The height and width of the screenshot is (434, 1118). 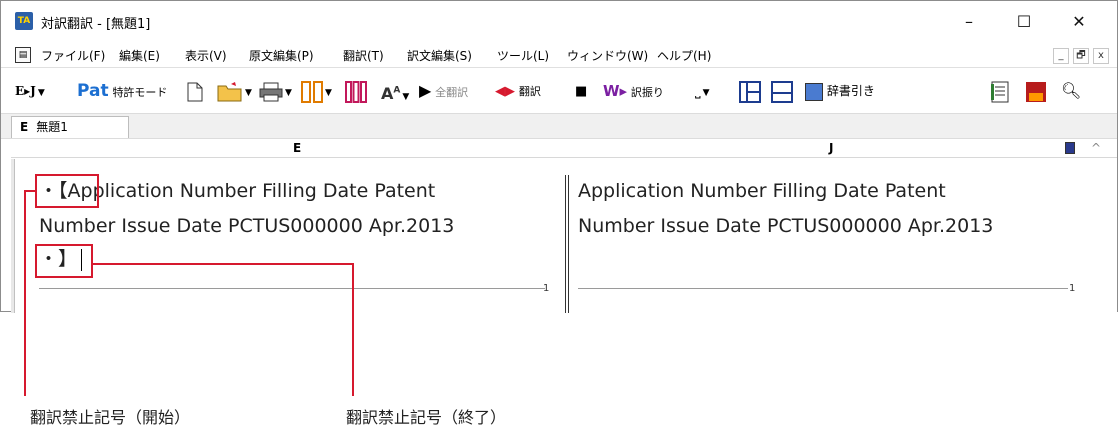 I want to click on layout-vertical-icon, so click(x=750, y=91).